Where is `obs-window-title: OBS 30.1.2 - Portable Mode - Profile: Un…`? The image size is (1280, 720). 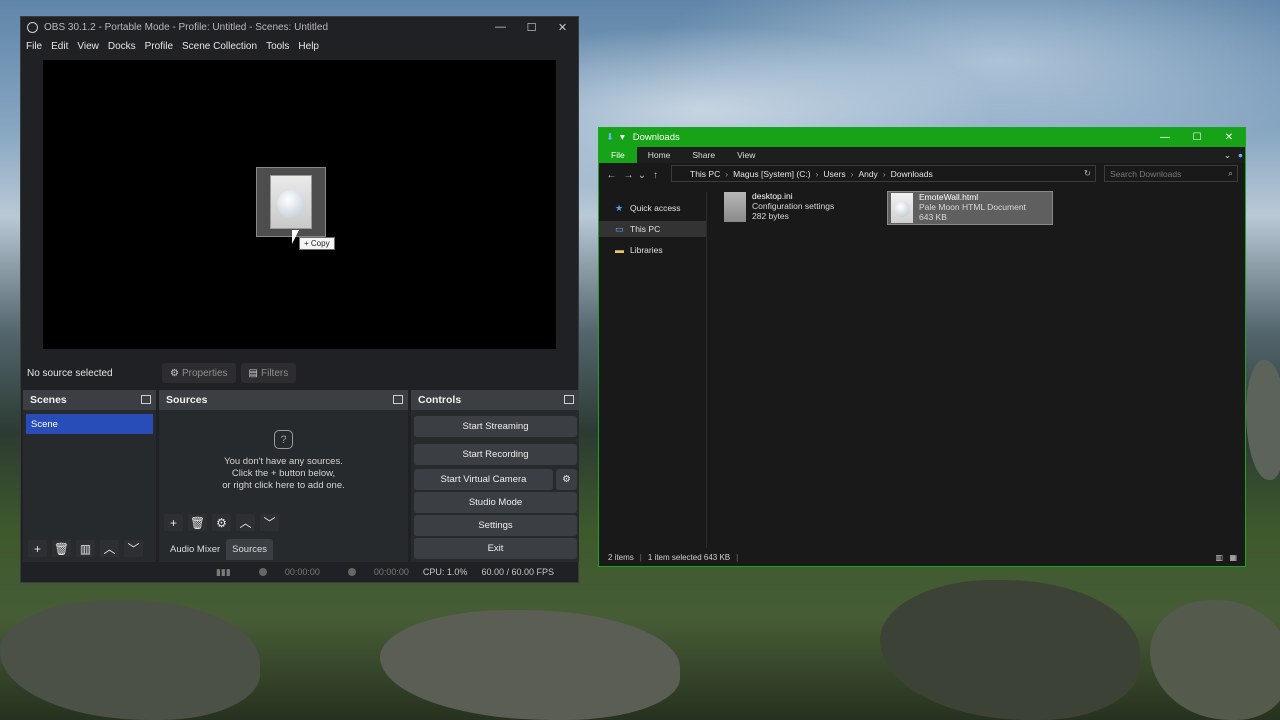
obs-window-title: OBS 30.1.2 - Portable Mode - Profile: Un… is located at coordinates (186, 27).